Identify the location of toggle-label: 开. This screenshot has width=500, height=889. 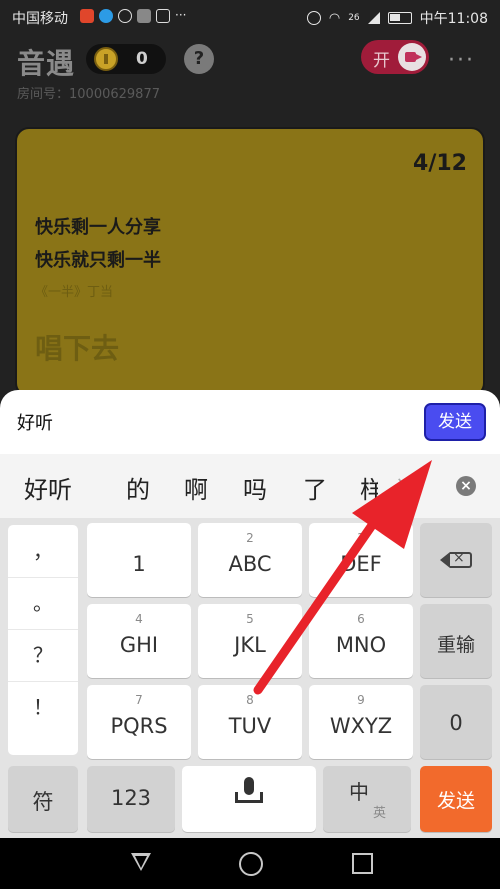
(381, 61).